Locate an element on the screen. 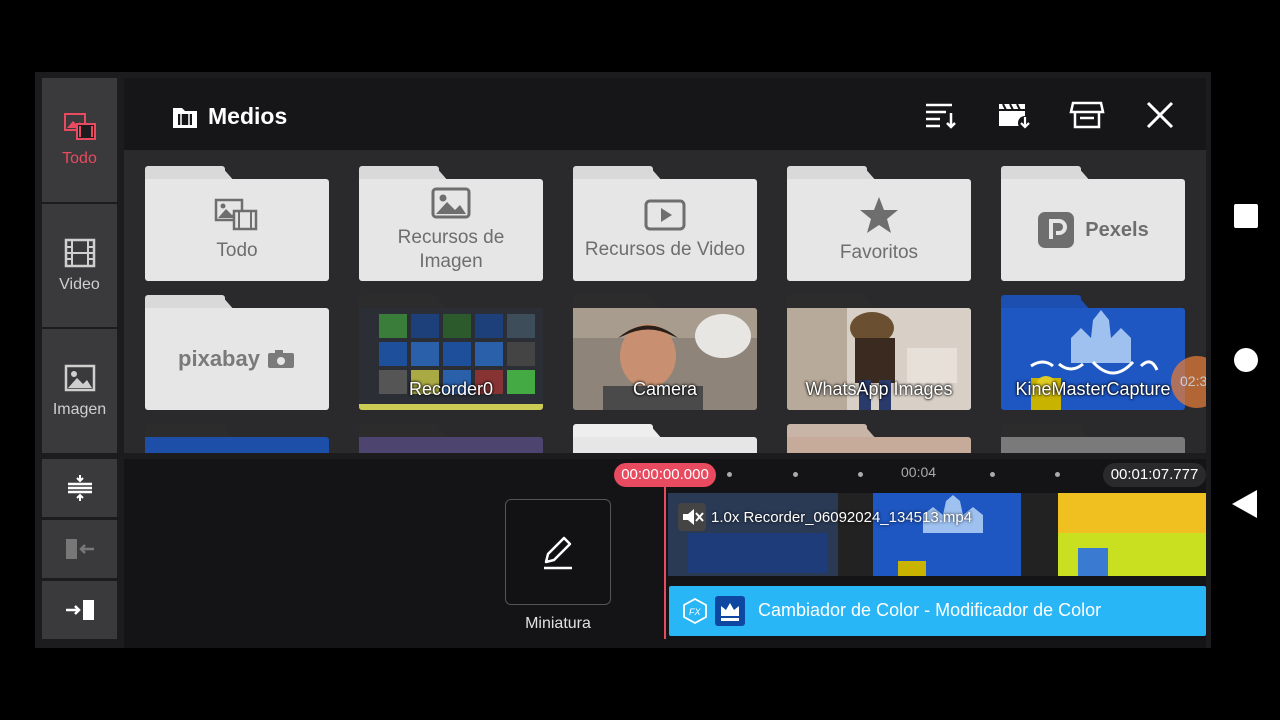  download-media-button is located at coordinates (1015, 115).